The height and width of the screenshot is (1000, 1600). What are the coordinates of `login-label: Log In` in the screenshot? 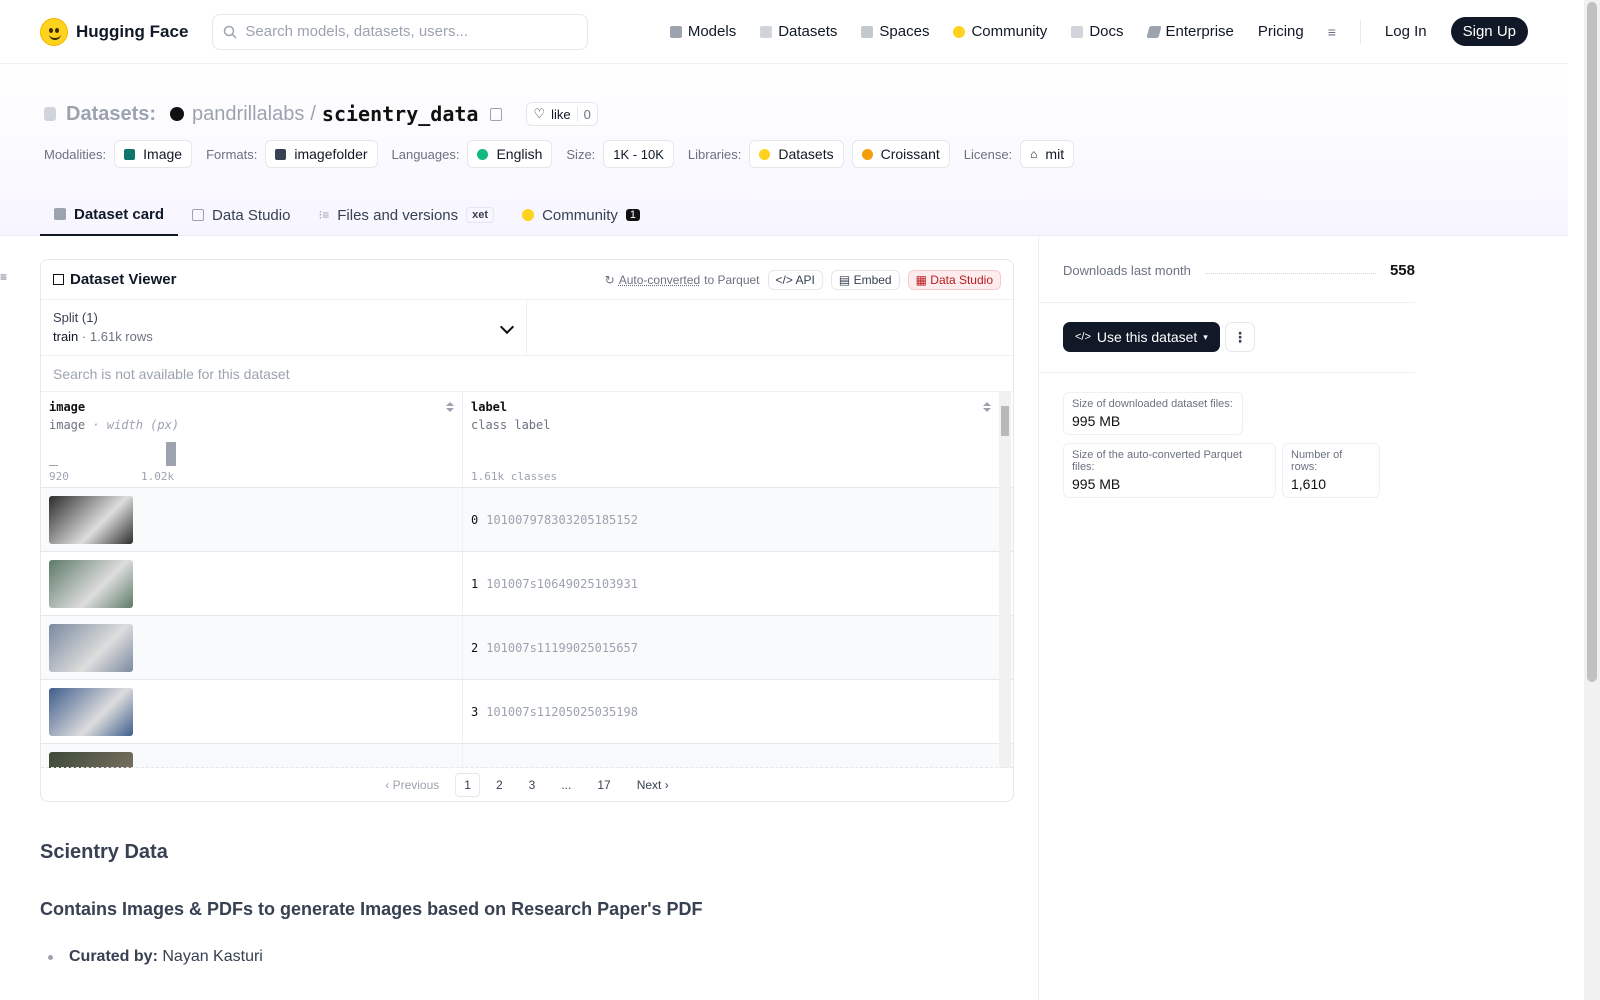 It's located at (1405, 31).